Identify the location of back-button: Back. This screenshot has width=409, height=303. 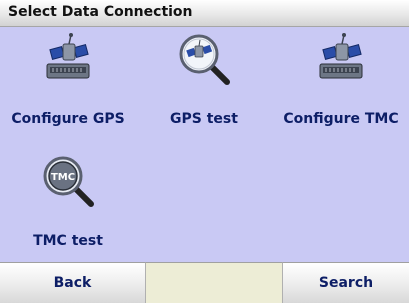
(73, 282).